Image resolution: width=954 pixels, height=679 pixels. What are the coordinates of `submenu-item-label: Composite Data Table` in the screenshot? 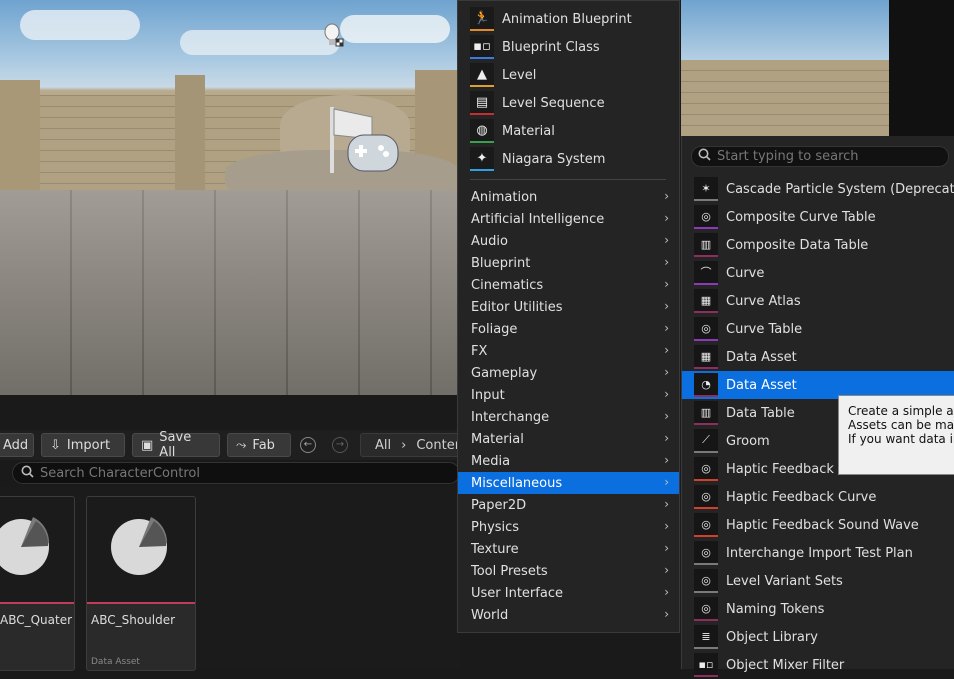 It's located at (797, 245).